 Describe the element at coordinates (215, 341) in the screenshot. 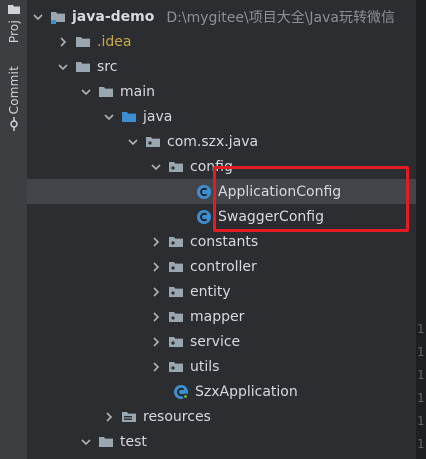

I see `tree-item-label: service` at that location.